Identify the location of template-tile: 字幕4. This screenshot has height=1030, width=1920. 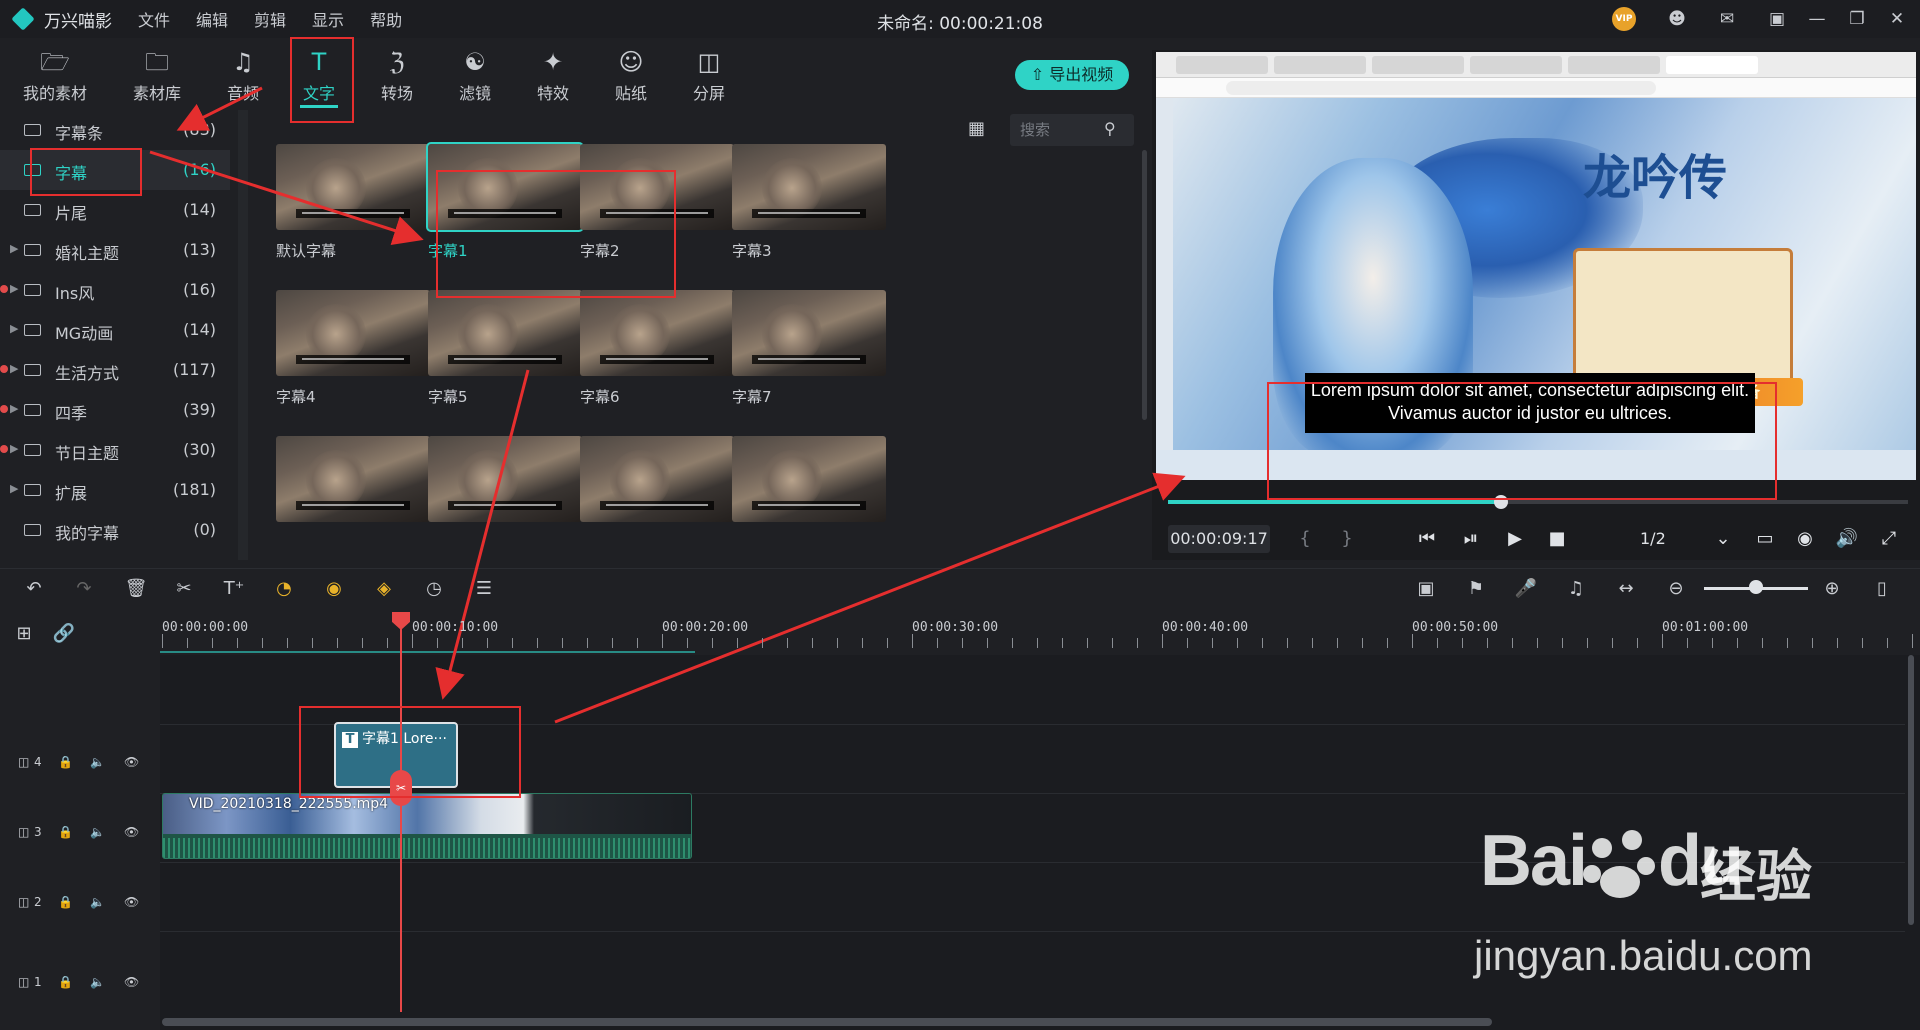
(353, 348).